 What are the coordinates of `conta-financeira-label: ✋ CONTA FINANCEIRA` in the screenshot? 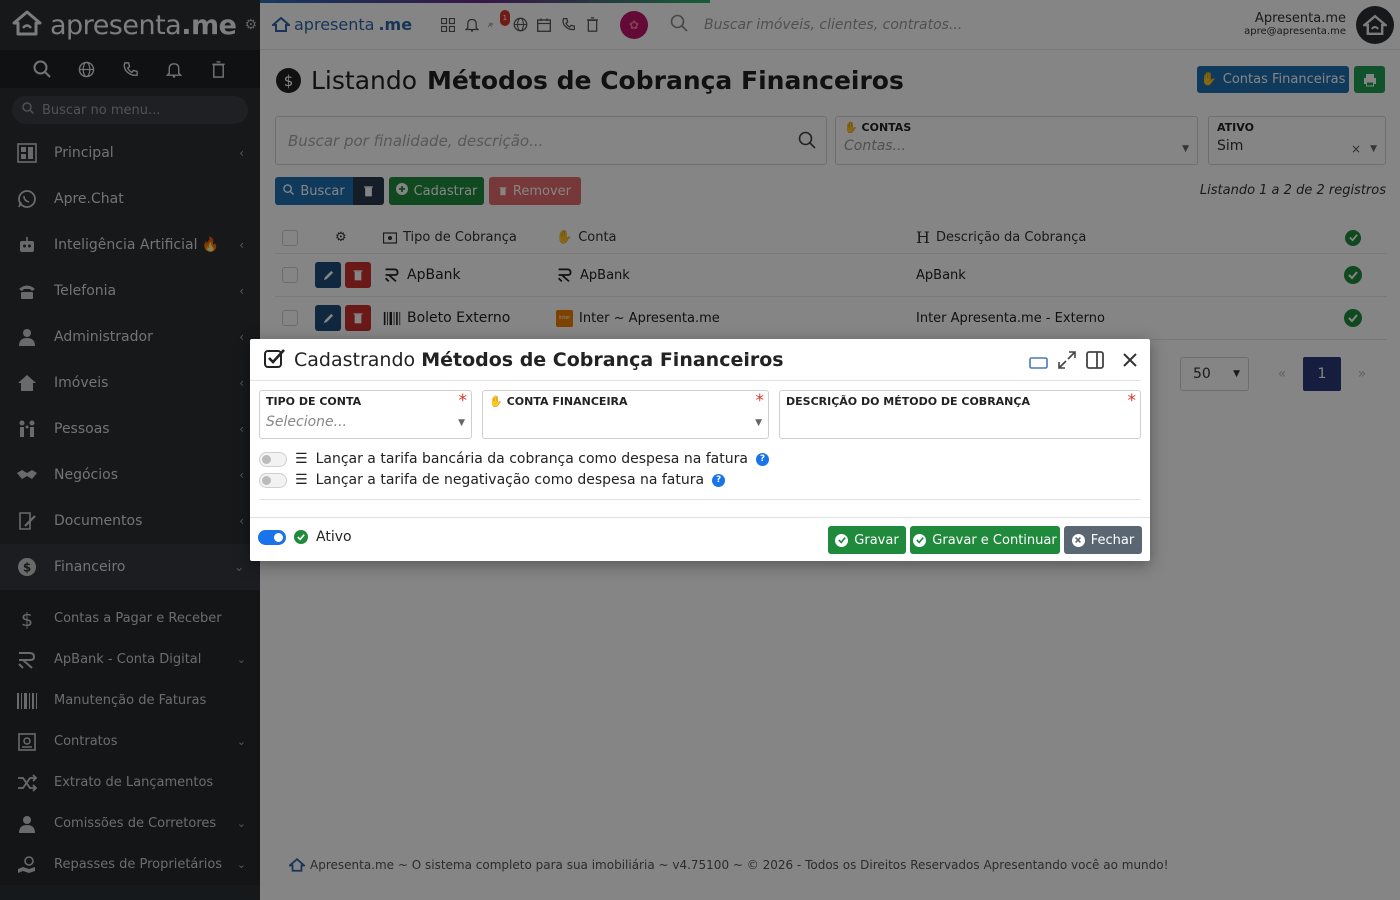 It's located at (558, 401).